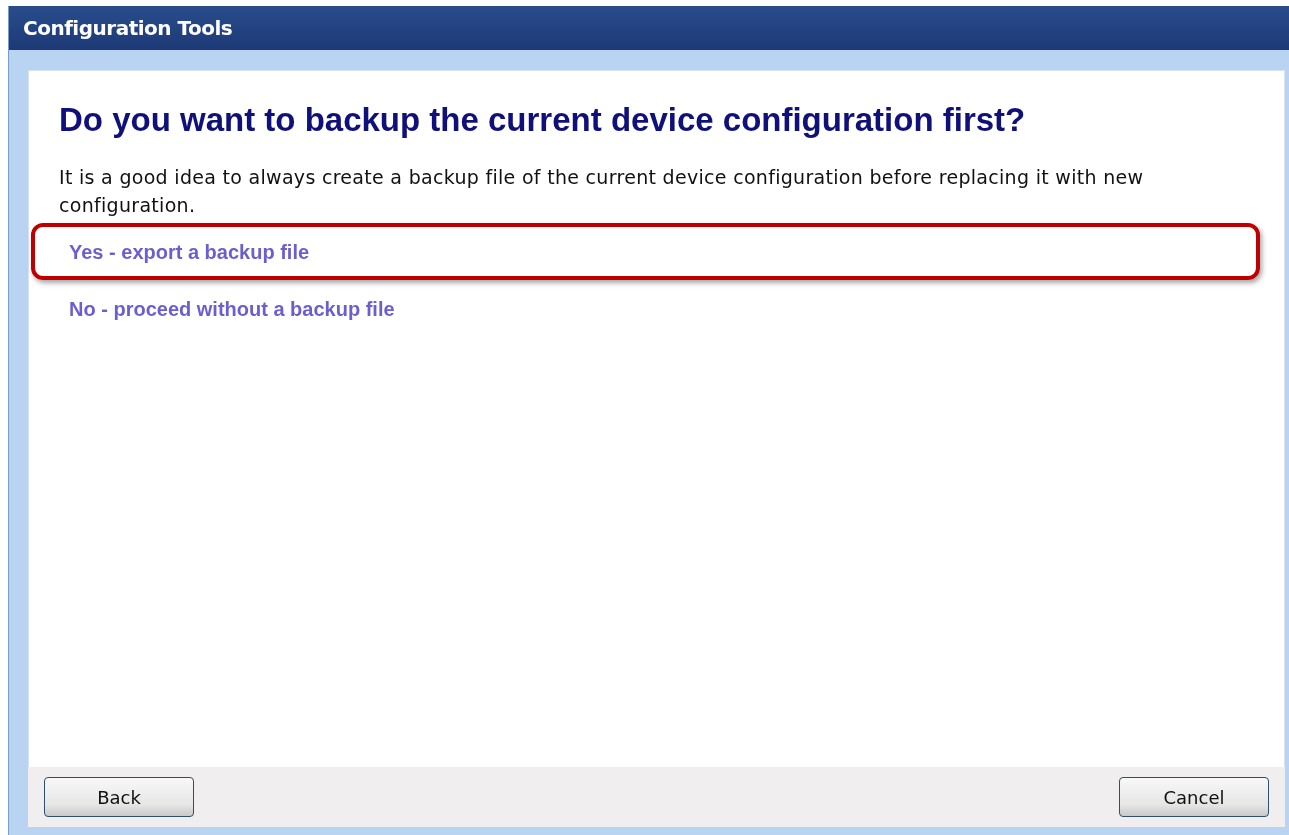  Describe the element at coordinates (189, 252) in the screenshot. I see `option-link: Yes - export a backup file` at that location.